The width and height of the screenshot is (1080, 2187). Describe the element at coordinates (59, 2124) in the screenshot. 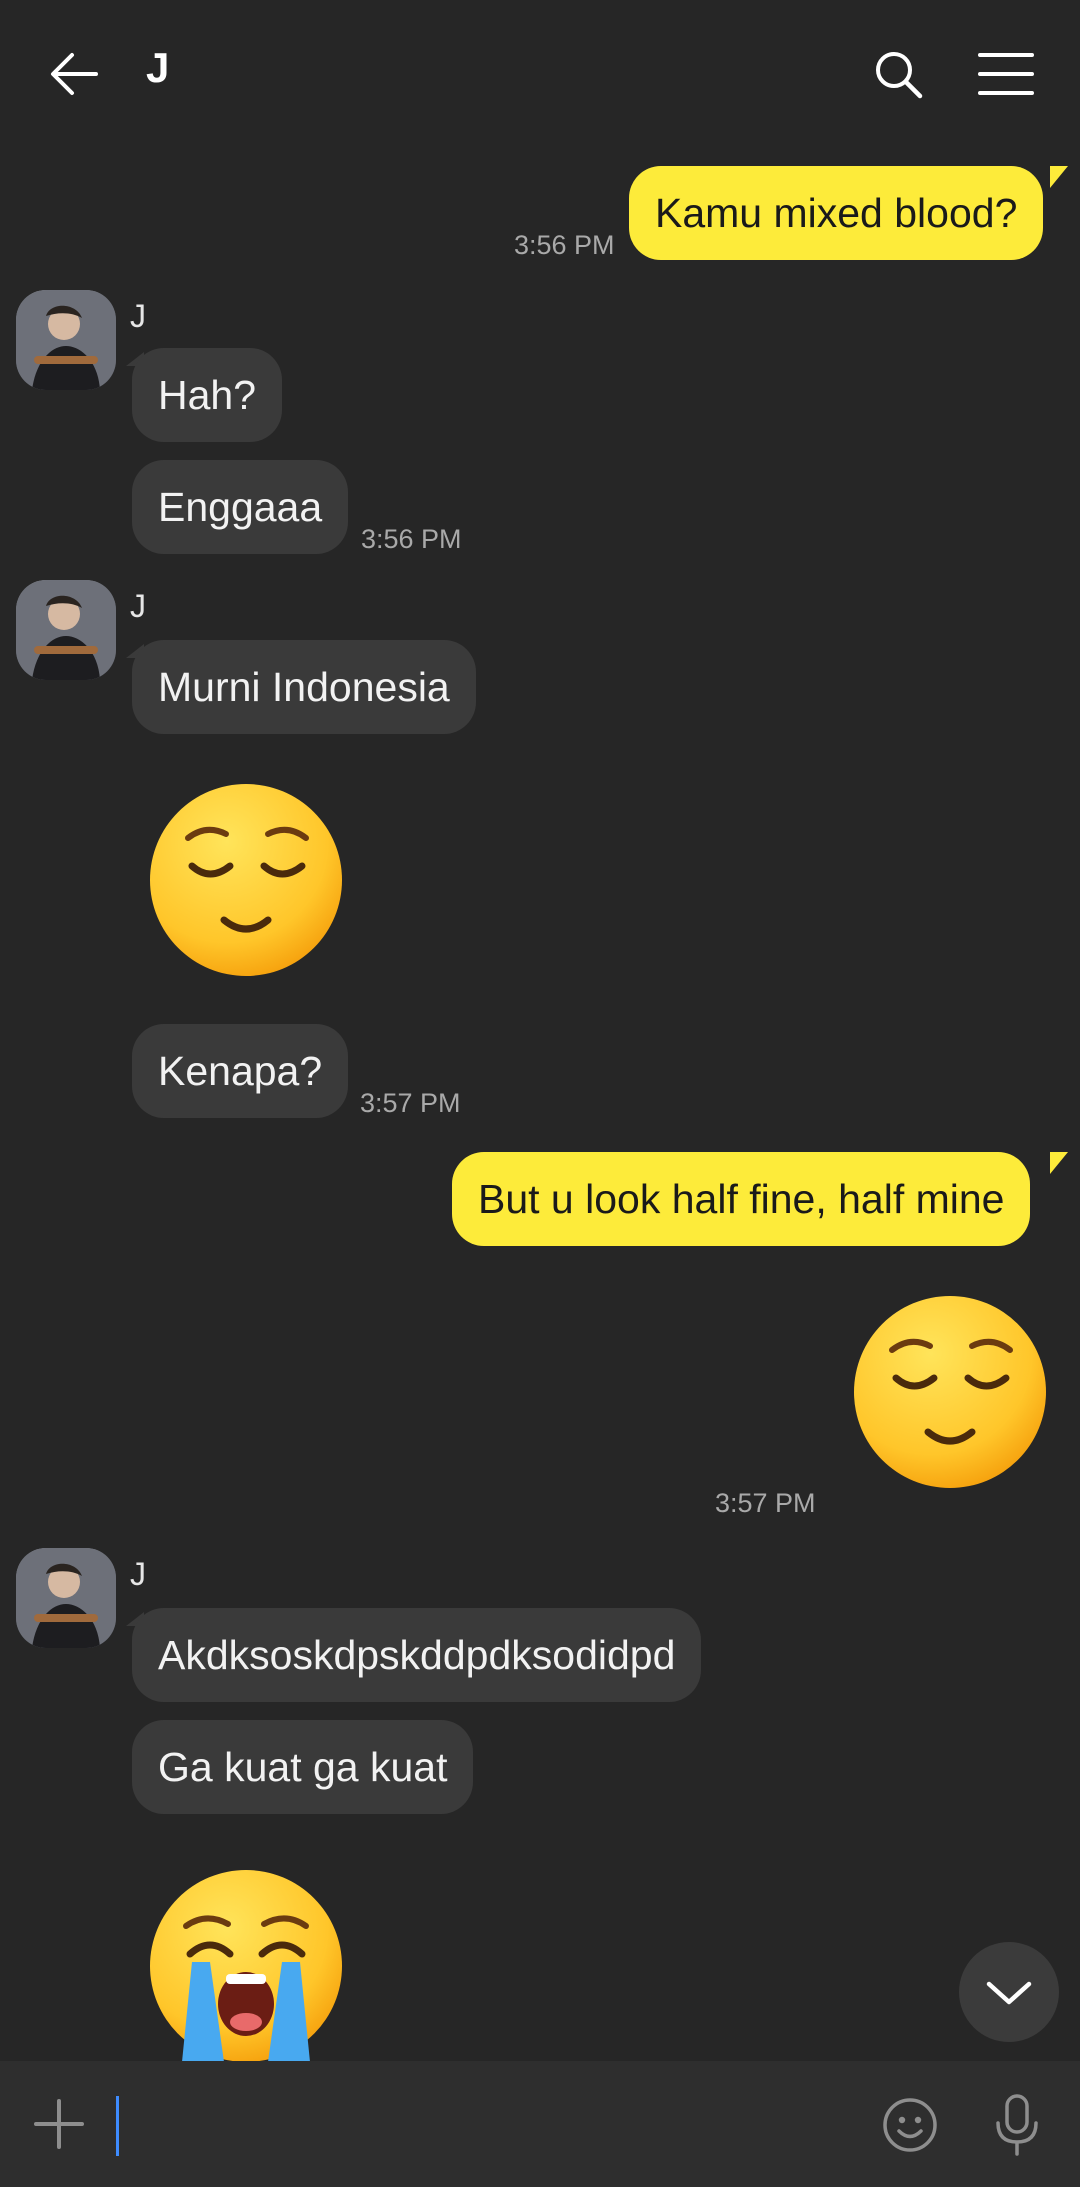

I see `plus-icon` at that location.